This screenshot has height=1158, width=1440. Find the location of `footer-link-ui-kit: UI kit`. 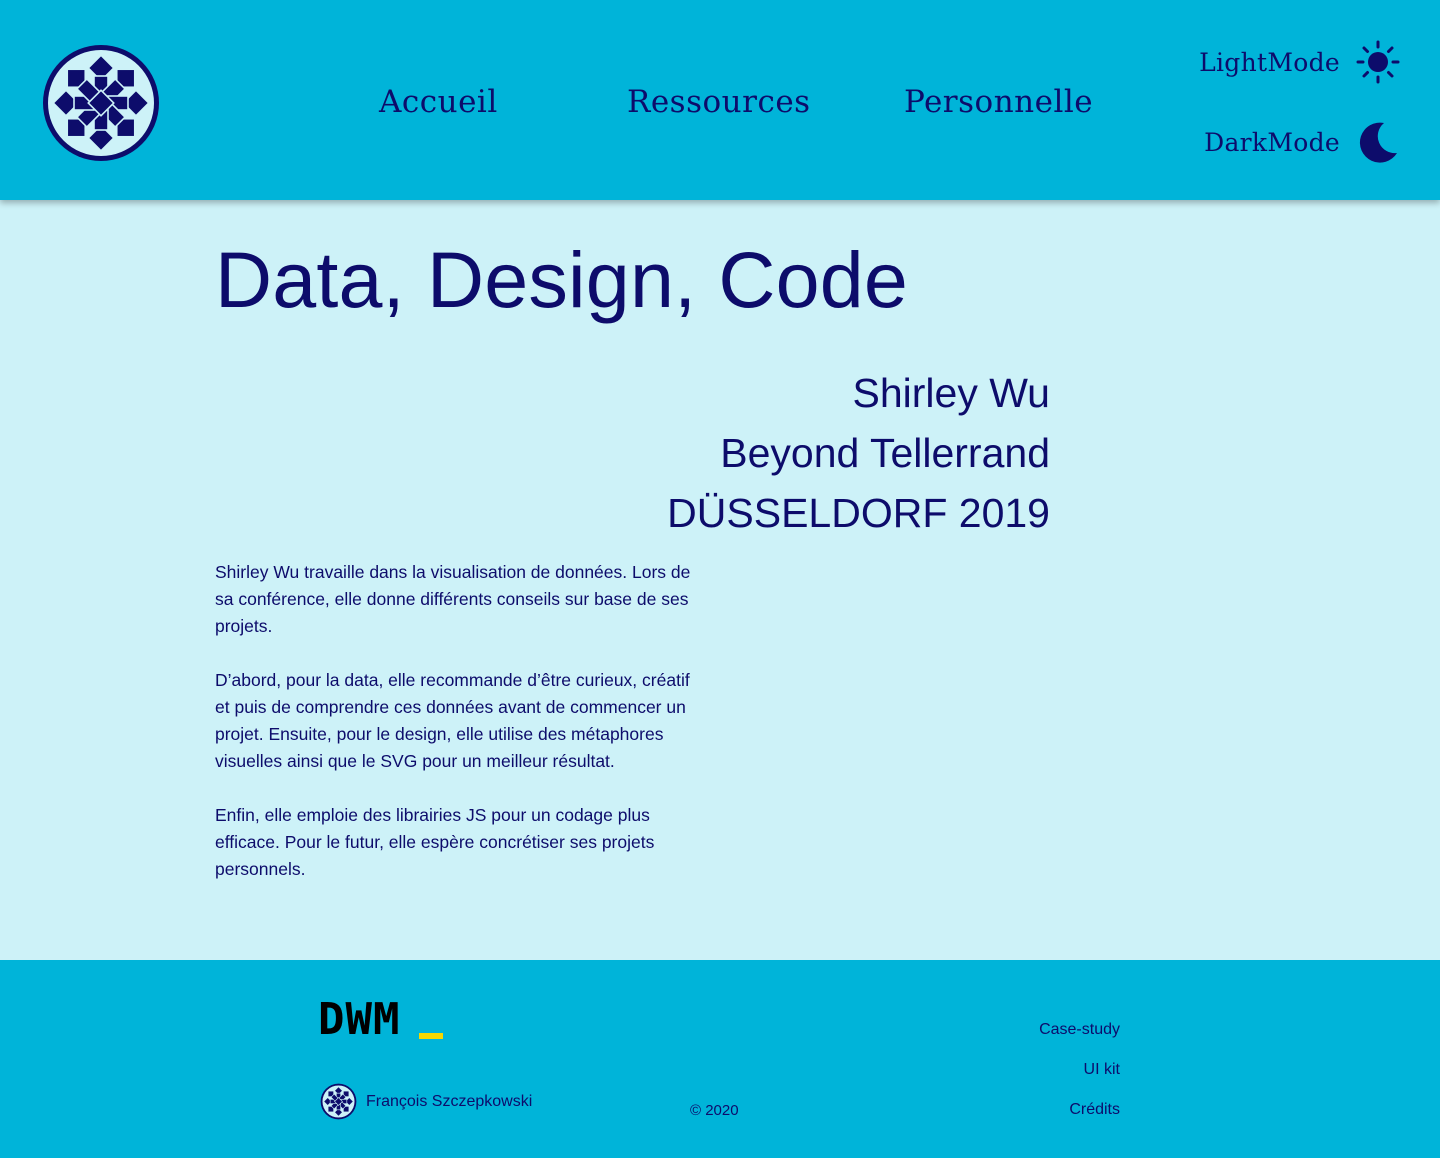

footer-link-ui-kit: UI kit is located at coordinates (1079, 1070).